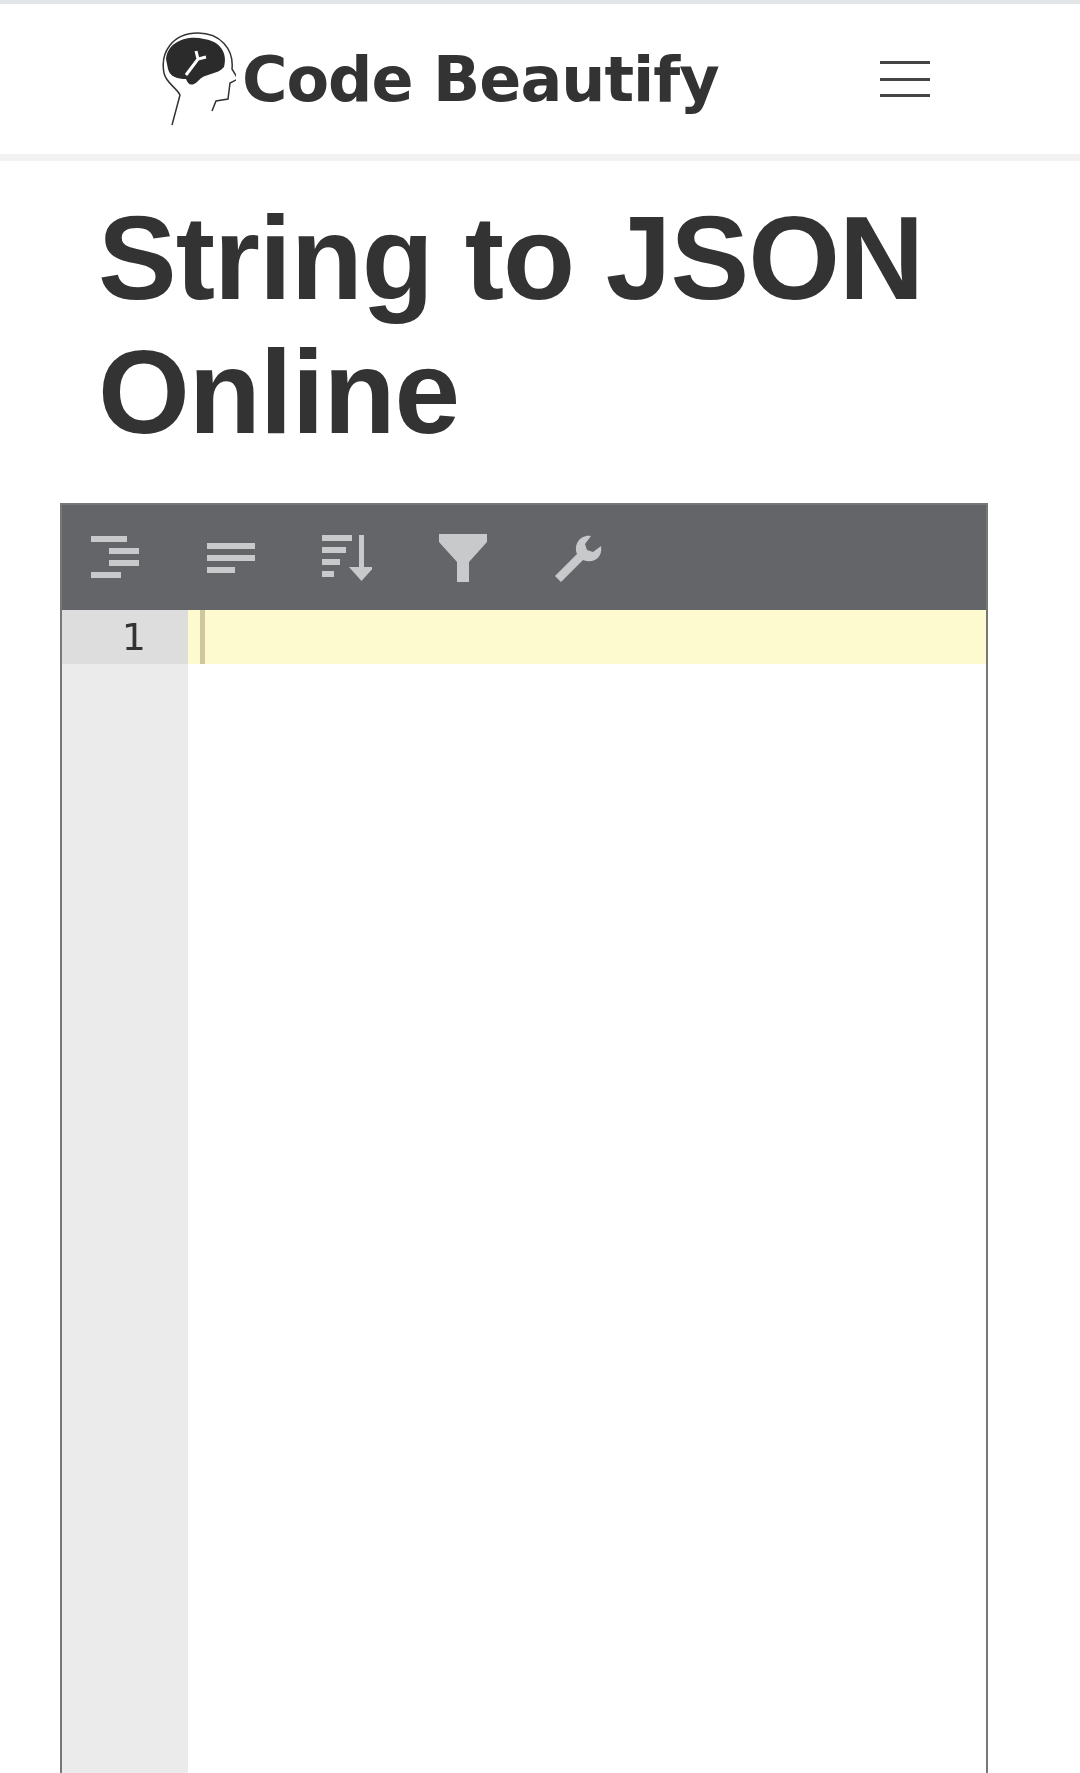  I want to click on page-title: String to JSON Online, so click(511, 325).